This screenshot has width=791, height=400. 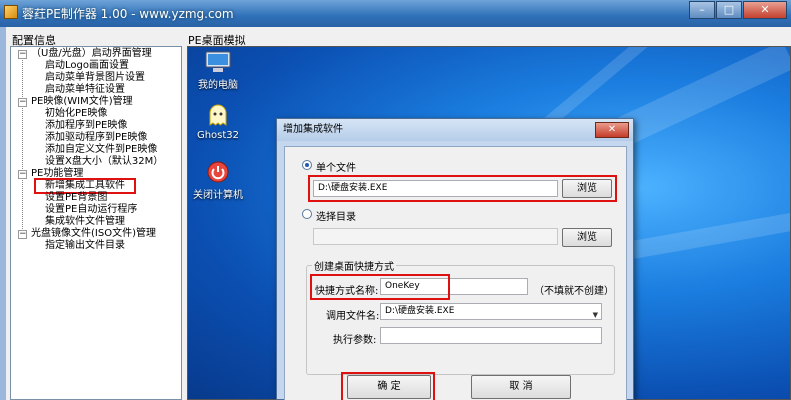 What do you see at coordinates (218, 85) in the screenshot?
I see `desktop-icon-label: 我的电脑` at bounding box center [218, 85].